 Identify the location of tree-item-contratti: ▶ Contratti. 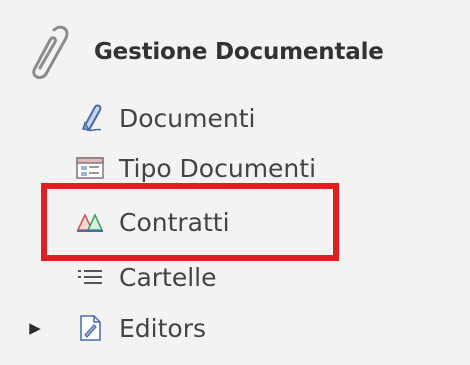
(125, 222).